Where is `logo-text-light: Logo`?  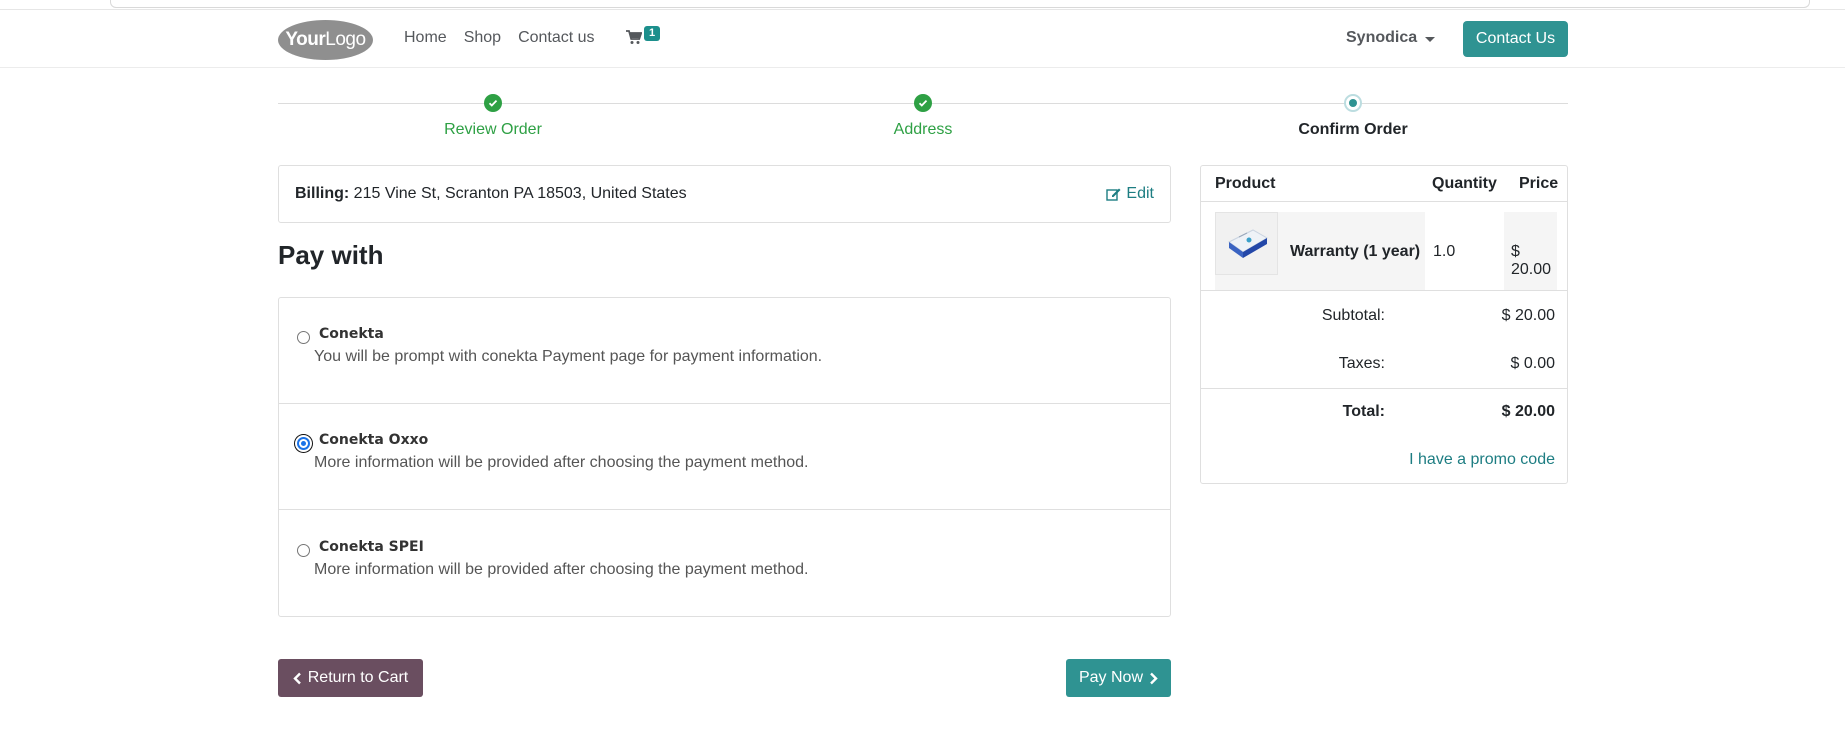
logo-text-light: Logo is located at coordinates (345, 39).